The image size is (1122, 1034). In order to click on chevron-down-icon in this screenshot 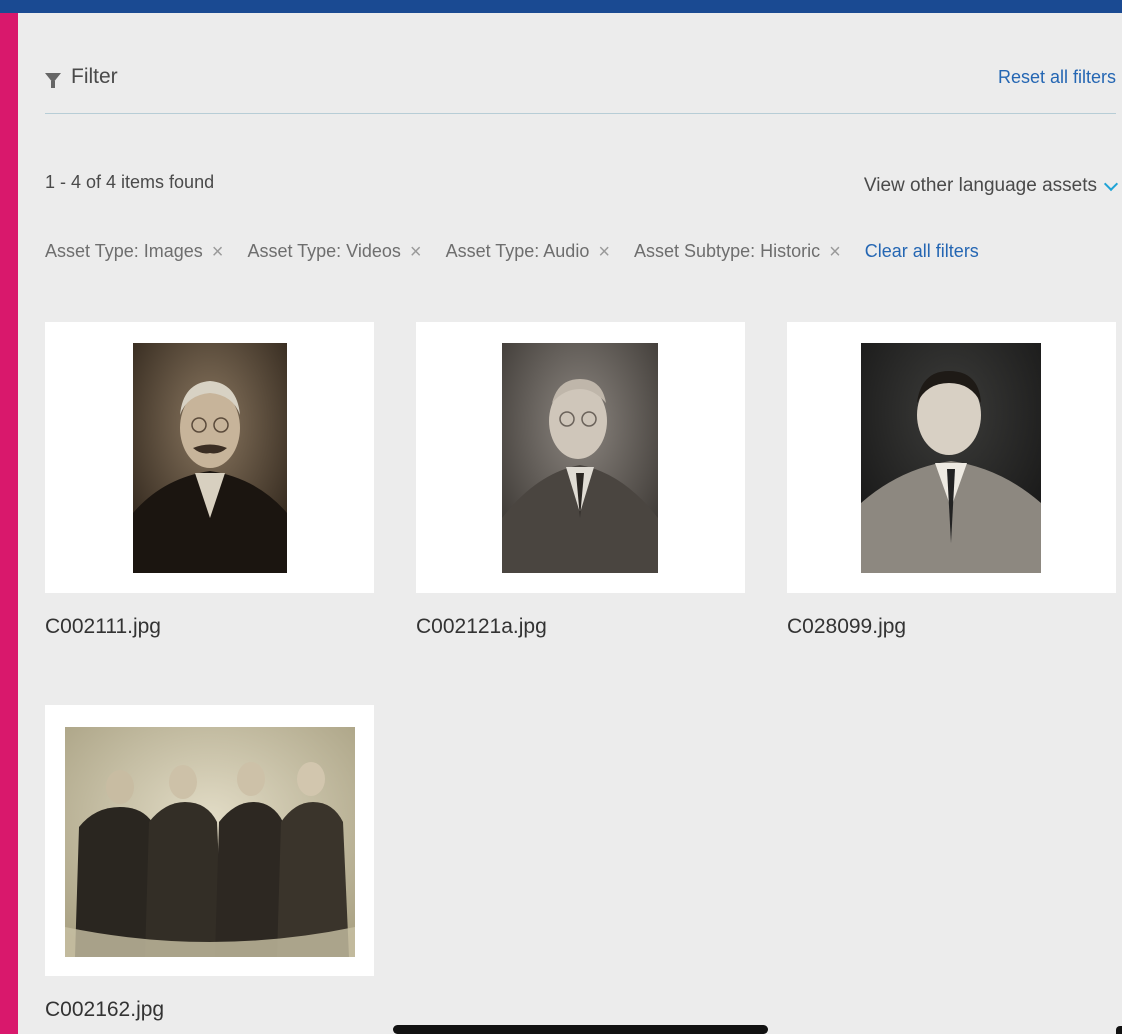, I will do `click(1111, 183)`.